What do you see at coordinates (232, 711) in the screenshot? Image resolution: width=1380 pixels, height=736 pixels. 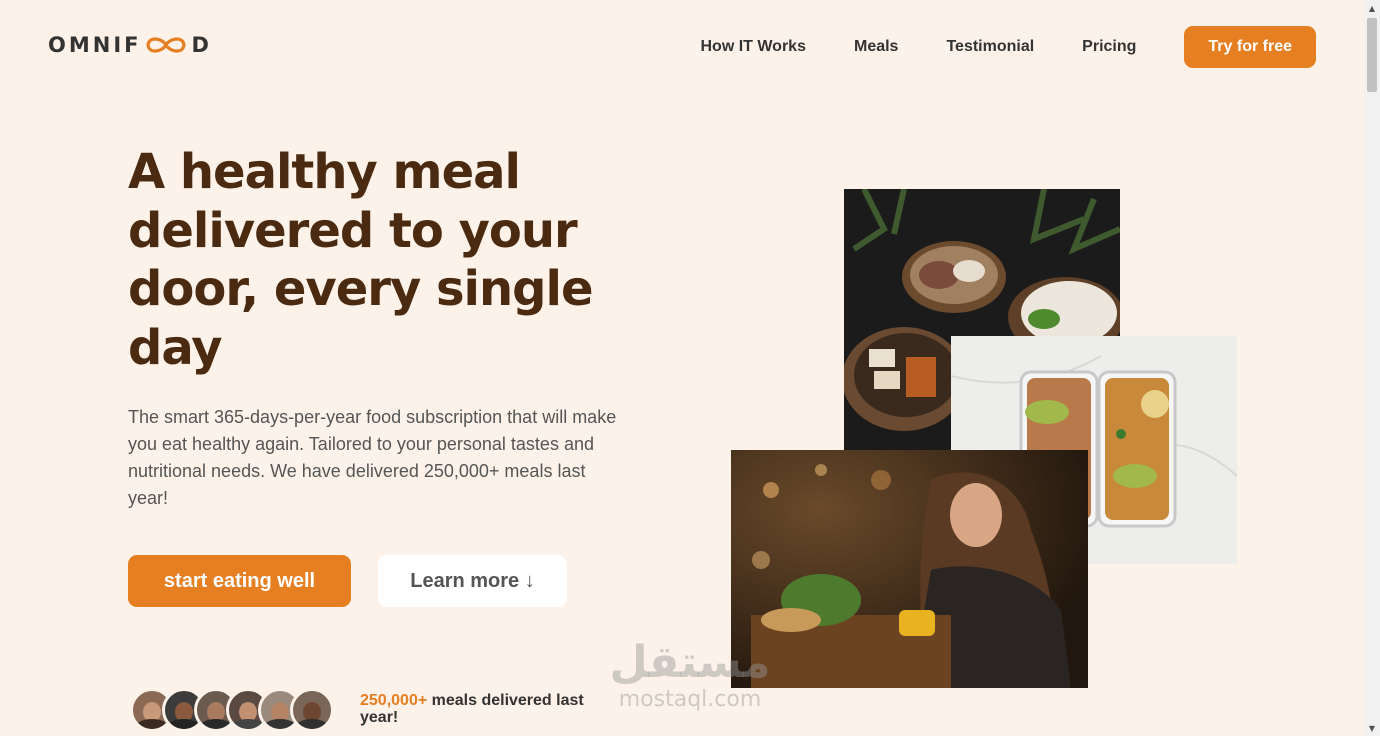 I see `customer-avatars` at bounding box center [232, 711].